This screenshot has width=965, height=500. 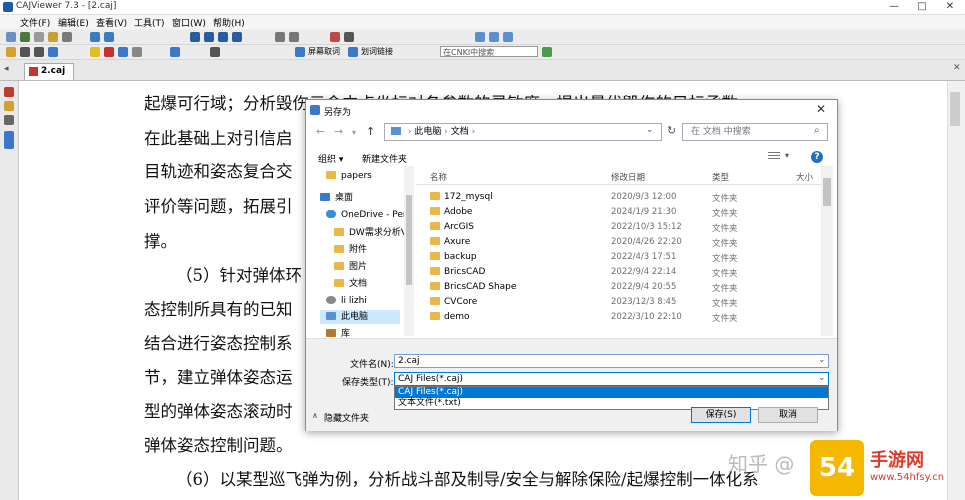 What do you see at coordinates (950, 7) in the screenshot?
I see `close-button: ✕` at bounding box center [950, 7].